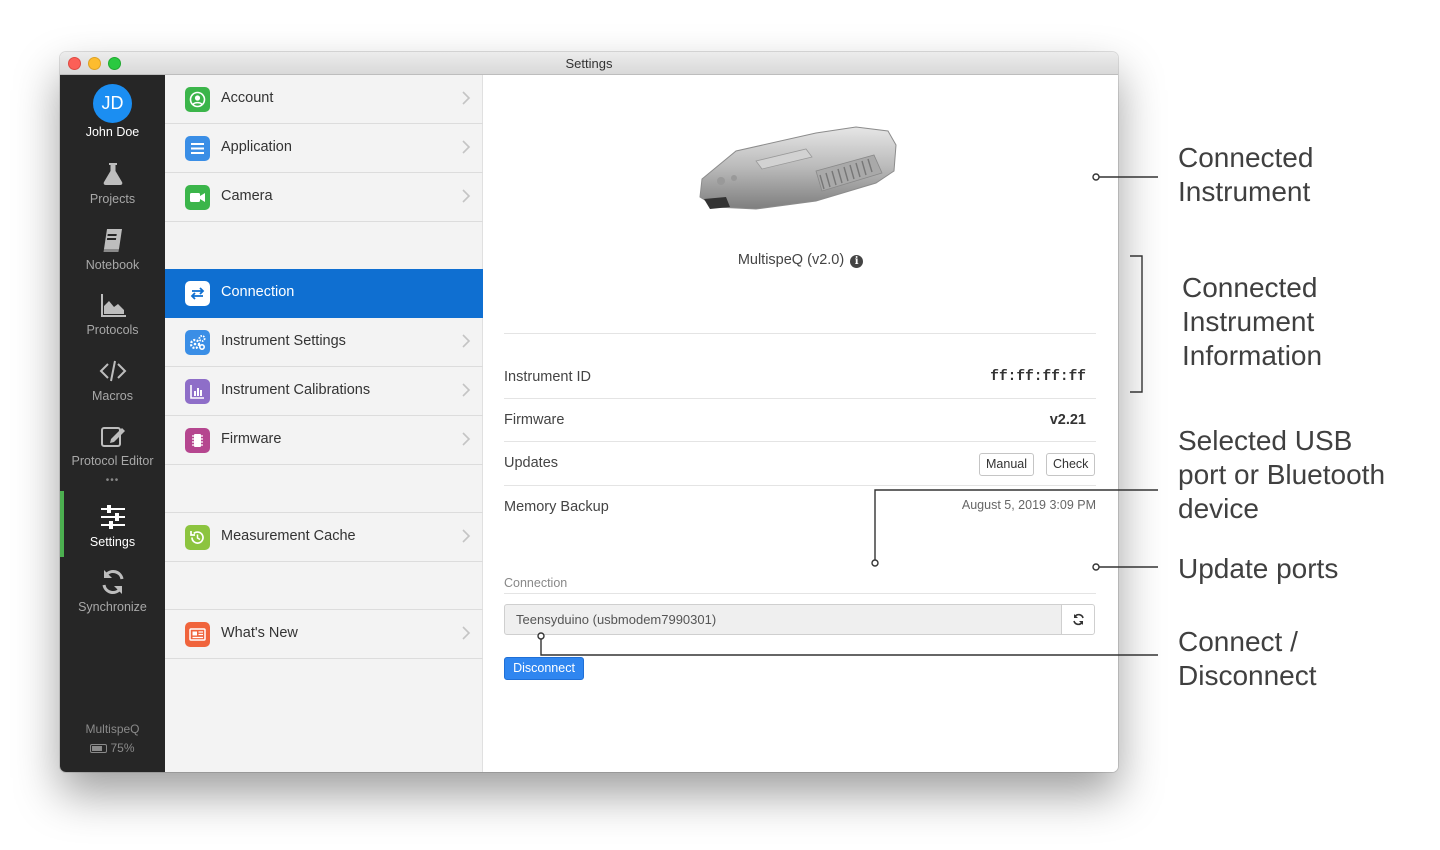 The height and width of the screenshot is (850, 1440). What do you see at coordinates (1247, 658) in the screenshot?
I see `annotation-connect-disconnect: Connect / Disconnect` at bounding box center [1247, 658].